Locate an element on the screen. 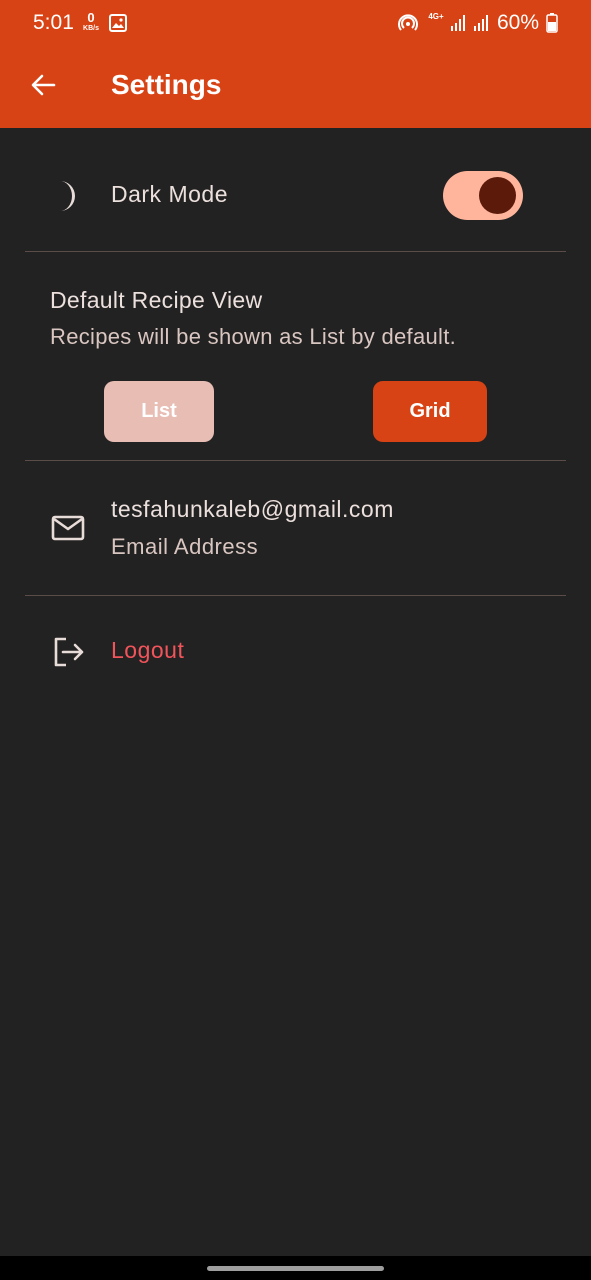 The height and width of the screenshot is (1280, 591). moon-icon is located at coordinates (67, 196).